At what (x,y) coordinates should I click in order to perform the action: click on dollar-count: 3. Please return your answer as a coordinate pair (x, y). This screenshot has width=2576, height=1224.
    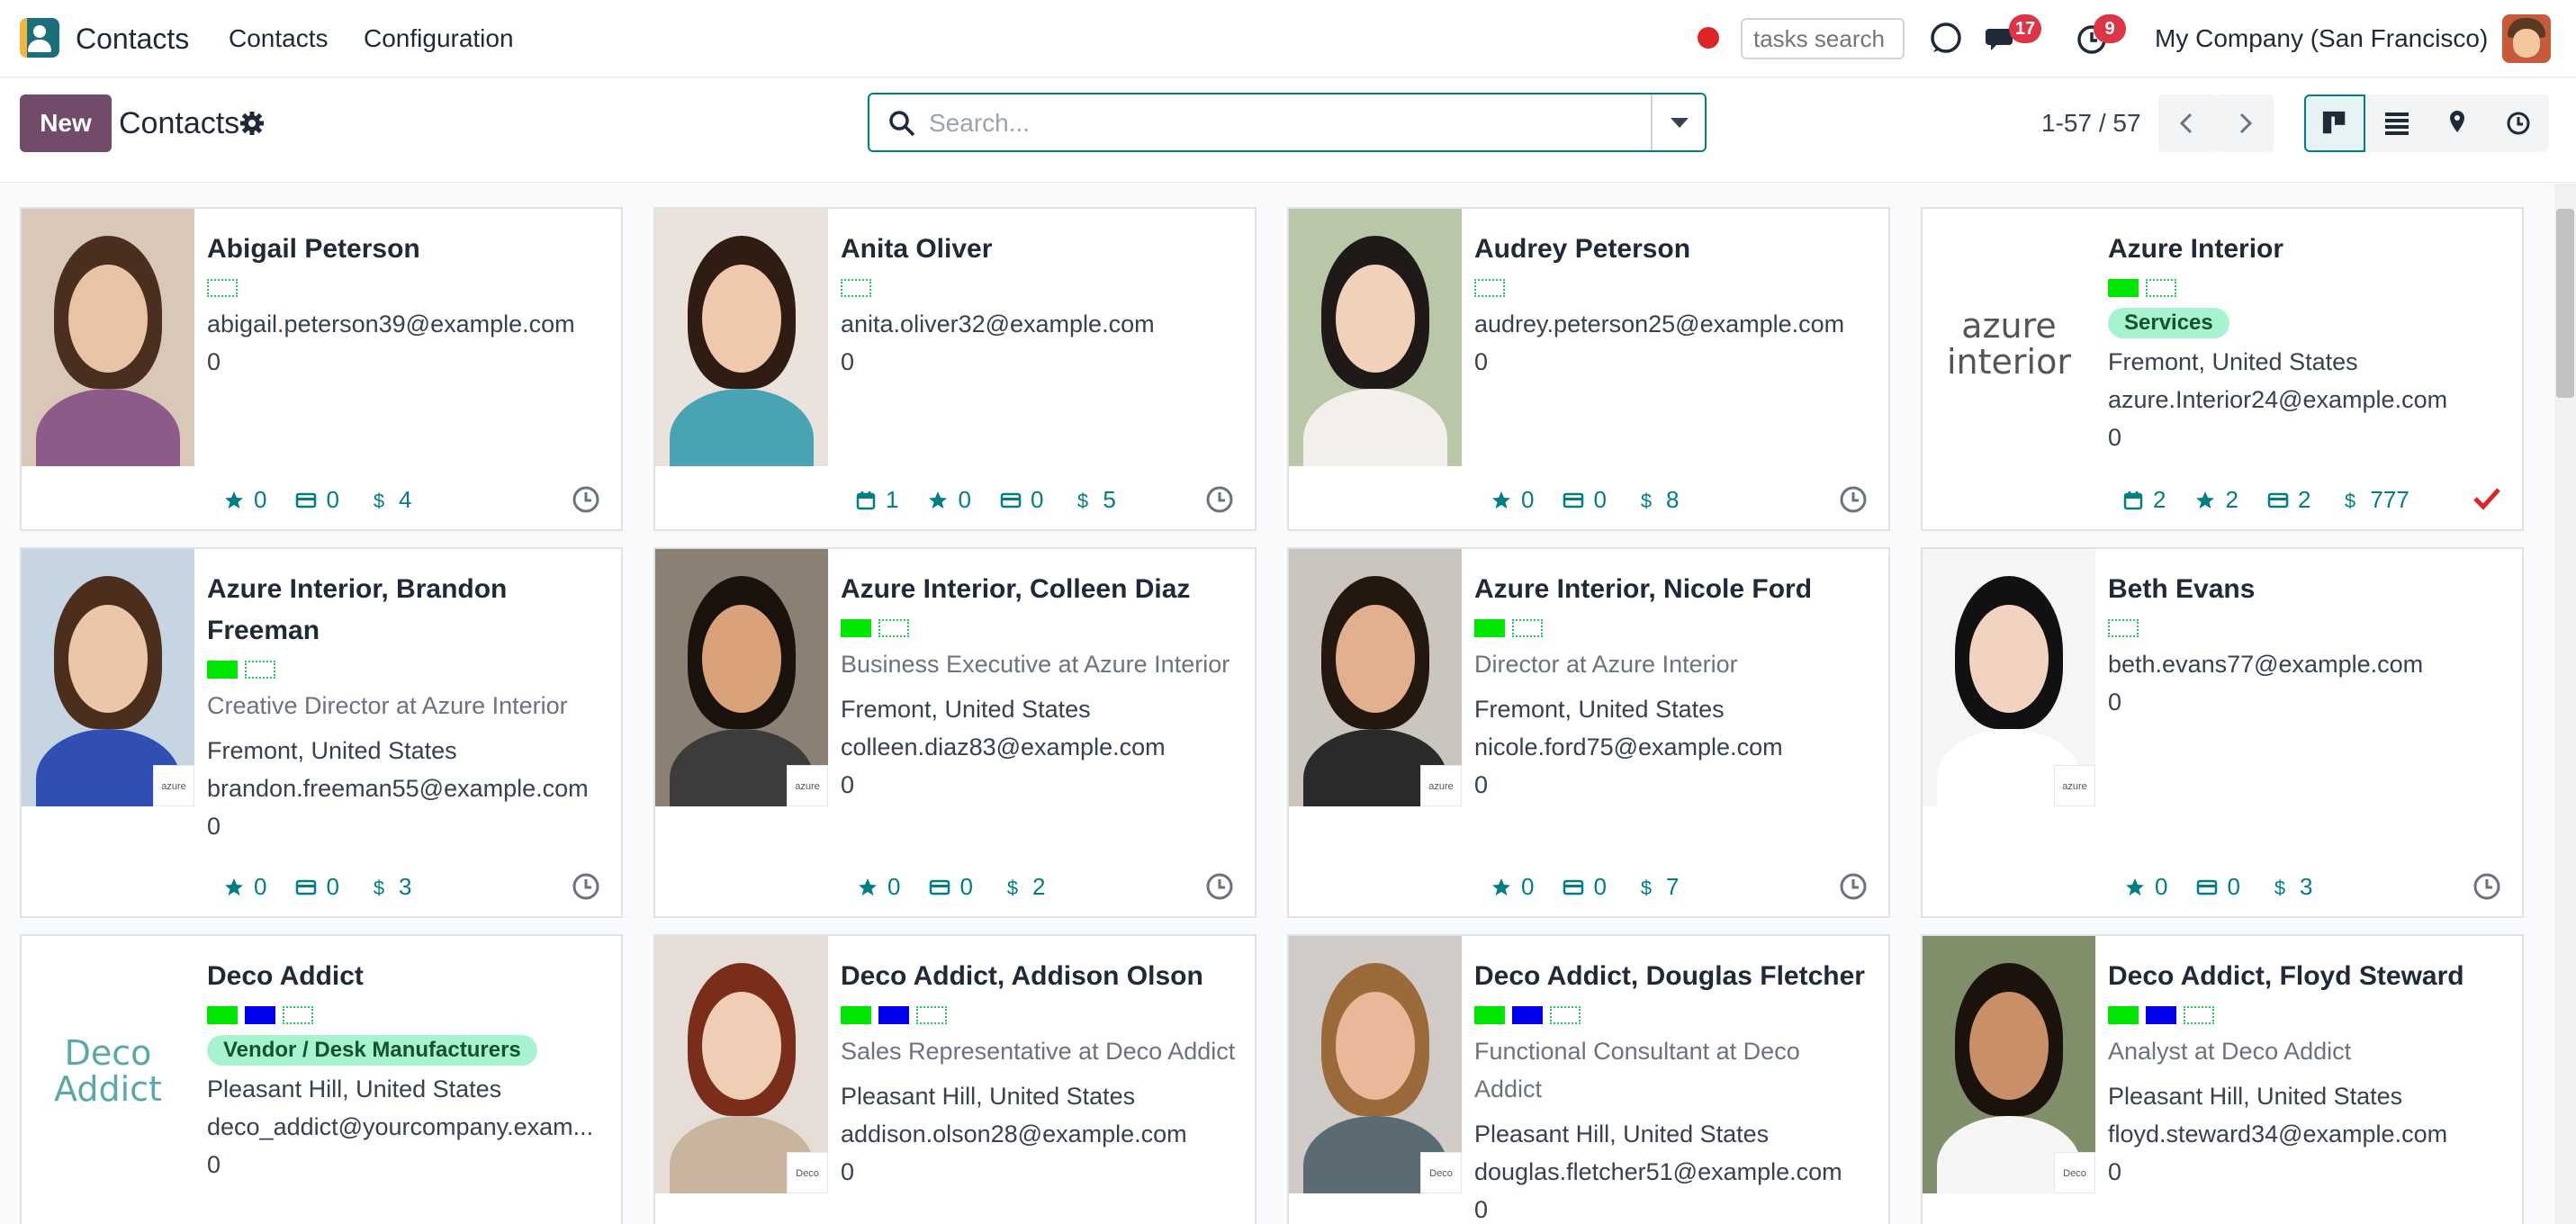
    Looking at the image, I should click on (405, 886).